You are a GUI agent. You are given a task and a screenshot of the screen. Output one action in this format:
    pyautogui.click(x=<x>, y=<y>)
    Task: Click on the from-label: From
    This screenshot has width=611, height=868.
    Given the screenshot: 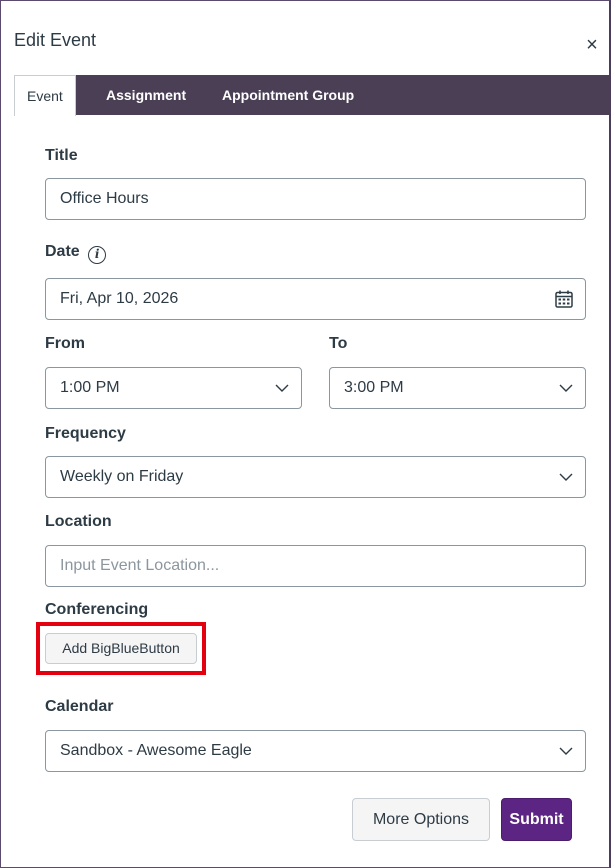 What is the action you would take?
    pyautogui.click(x=65, y=343)
    